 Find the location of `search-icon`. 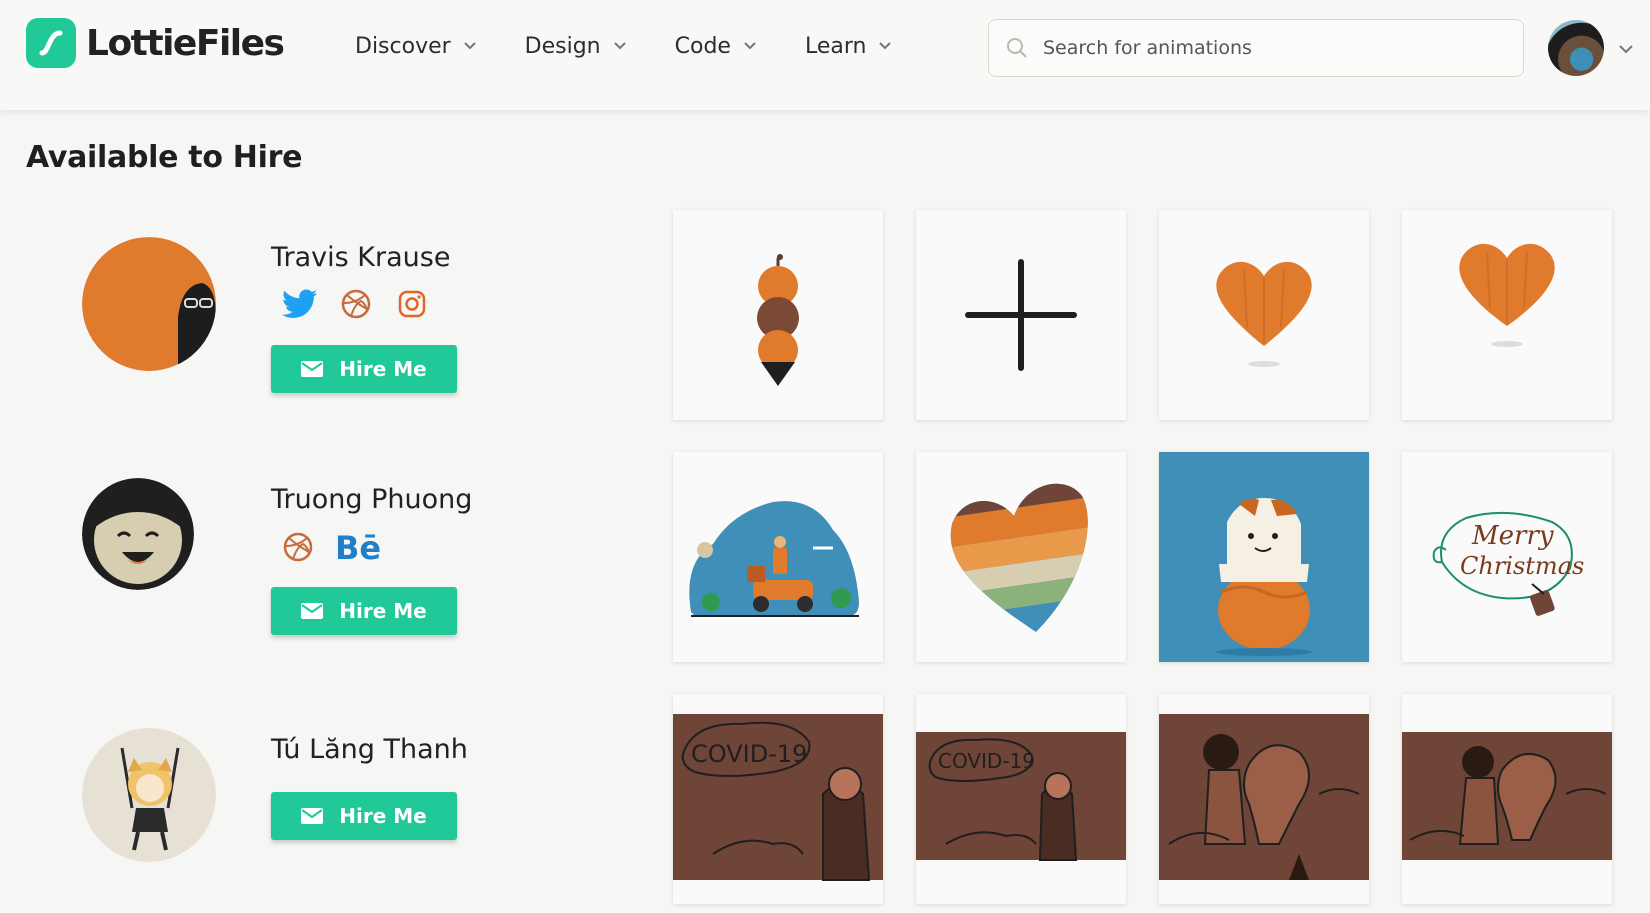

search-icon is located at coordinates (1017, 48).